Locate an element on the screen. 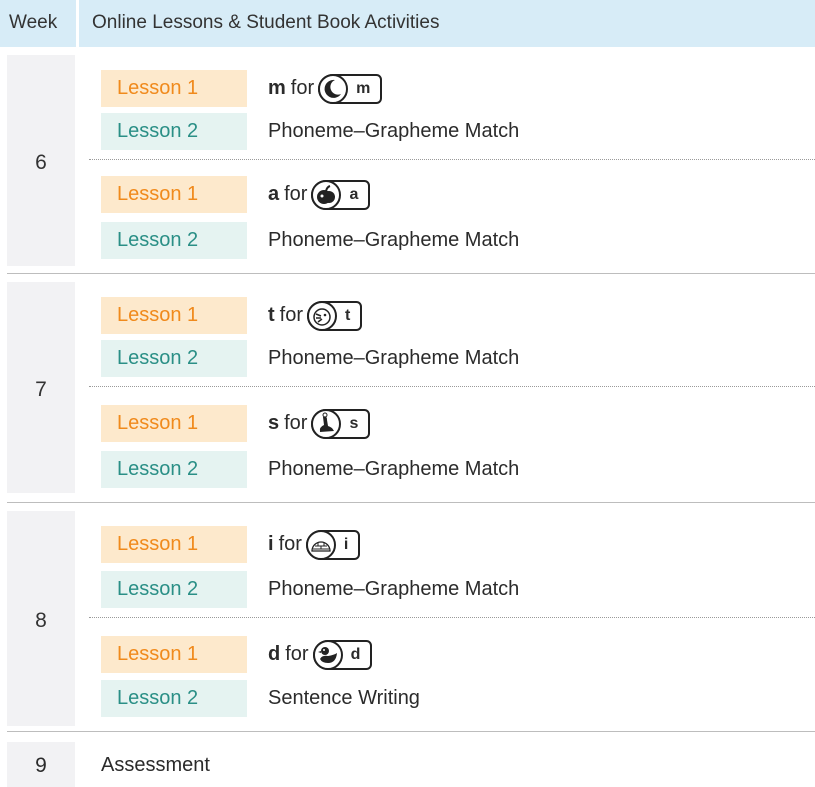  activities-column-header: Online Lessons & Student Book Activities is located at coordinates (266, 22).